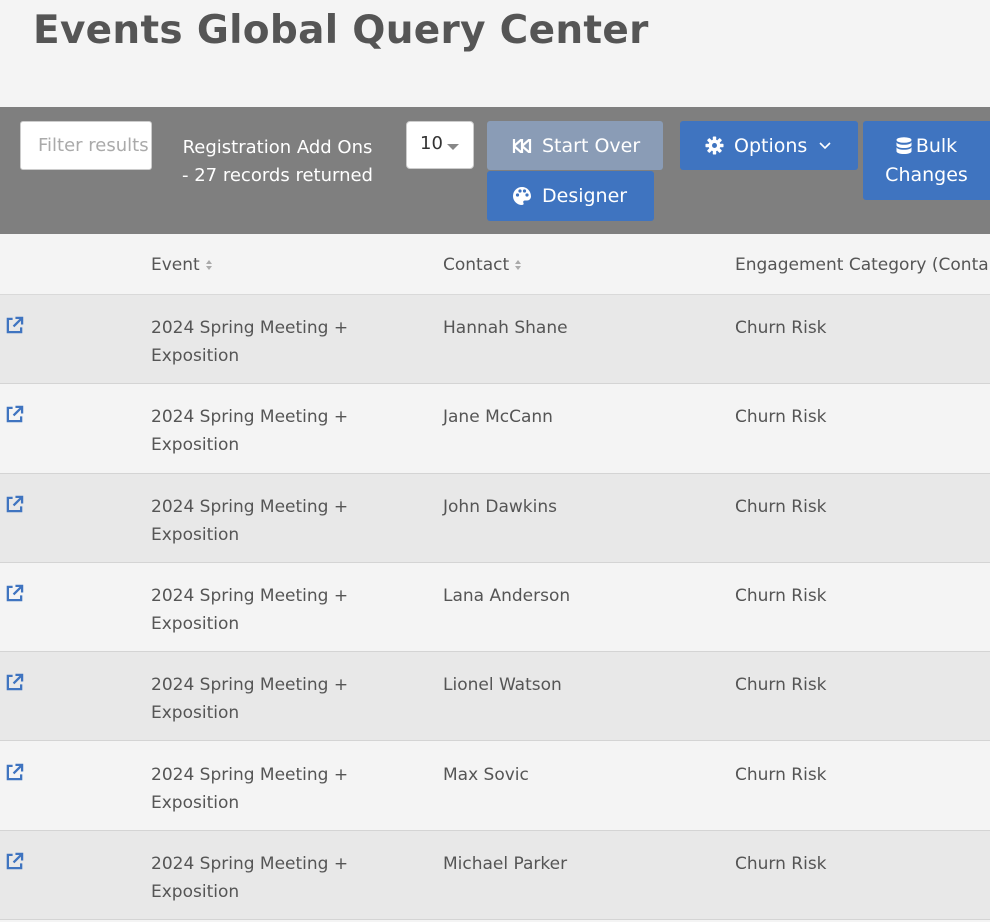 The width and height of the screenshot is (990, 922). I want to click on fast-backward-icon, so click(522, 145).